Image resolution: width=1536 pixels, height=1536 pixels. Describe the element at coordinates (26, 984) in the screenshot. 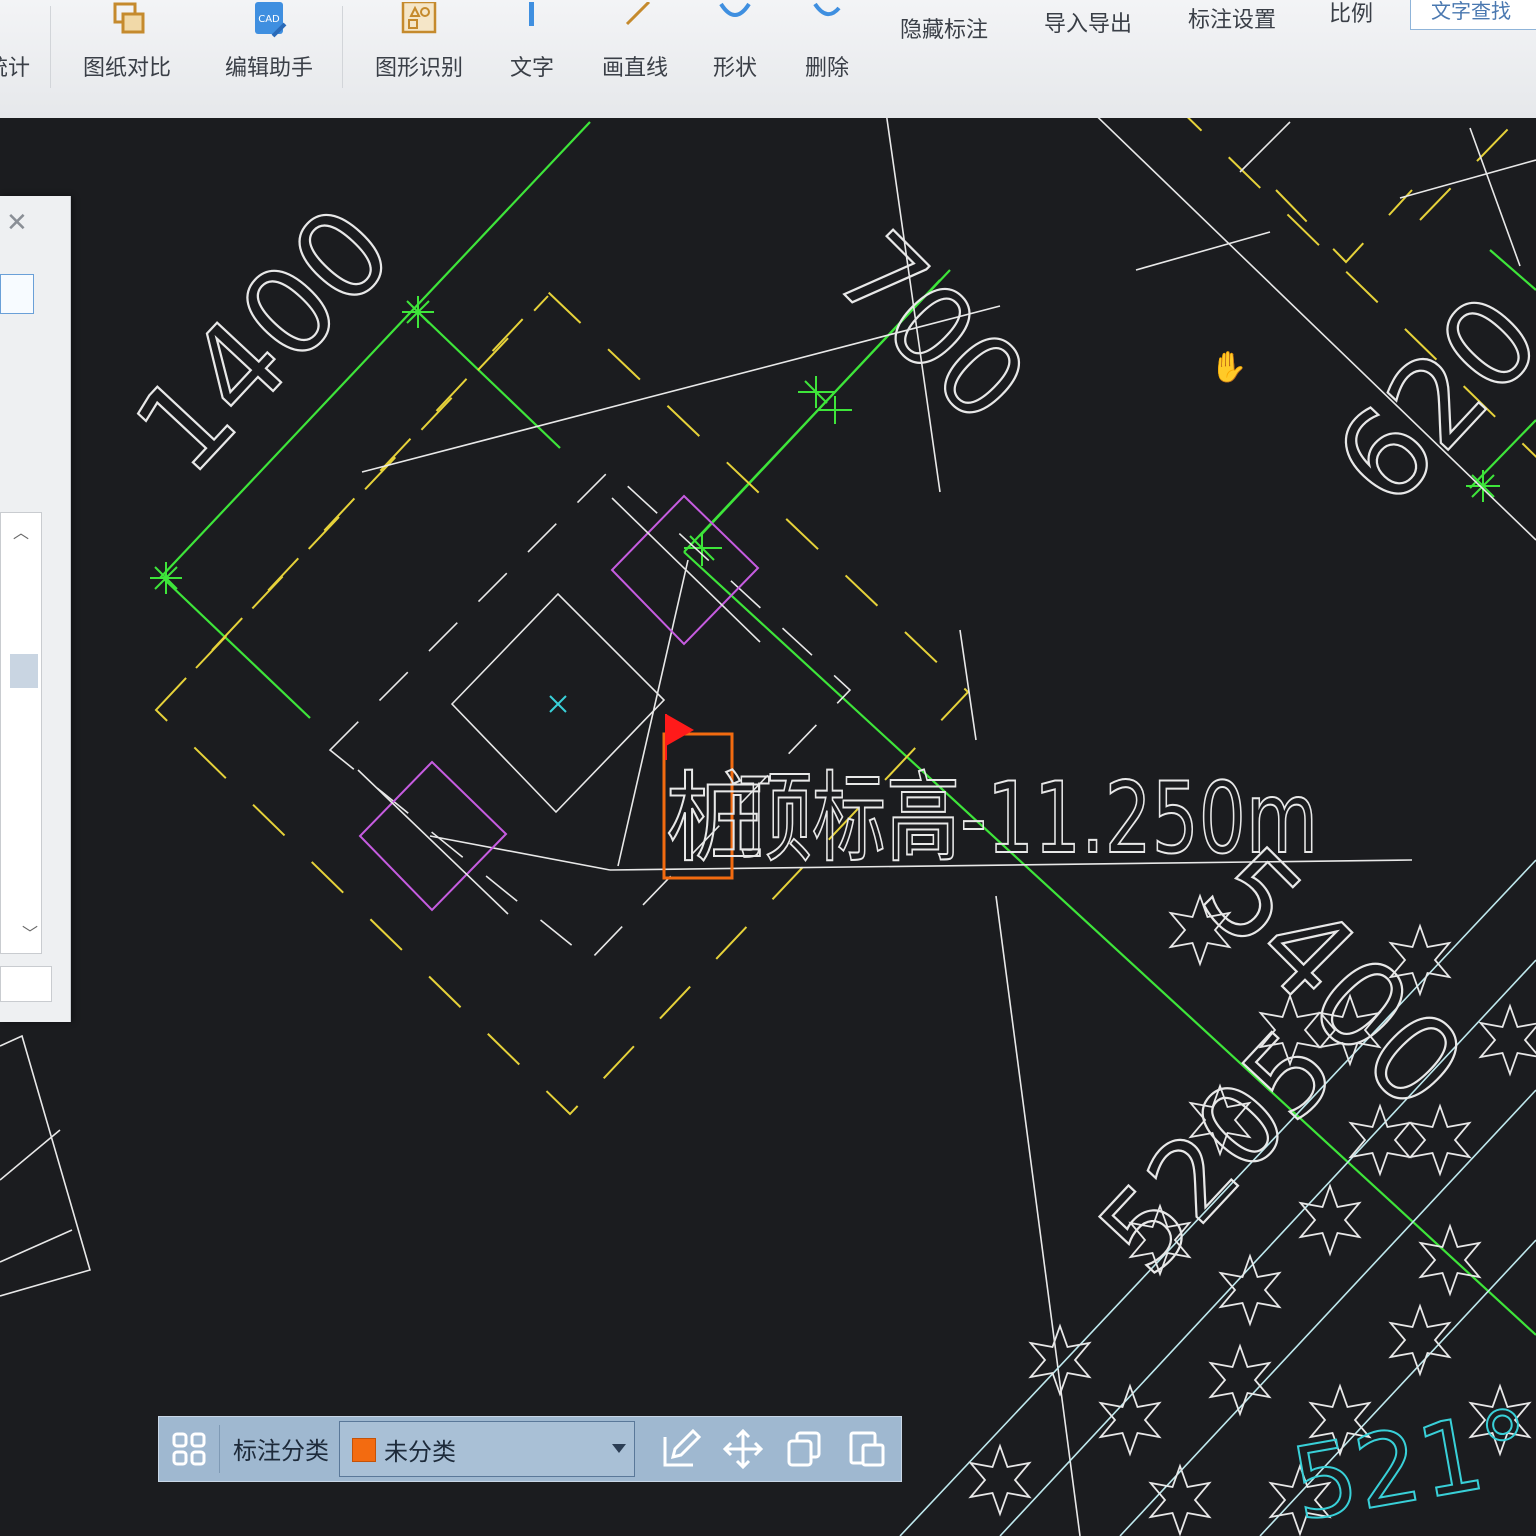

I see `side-panel-input` at that location.